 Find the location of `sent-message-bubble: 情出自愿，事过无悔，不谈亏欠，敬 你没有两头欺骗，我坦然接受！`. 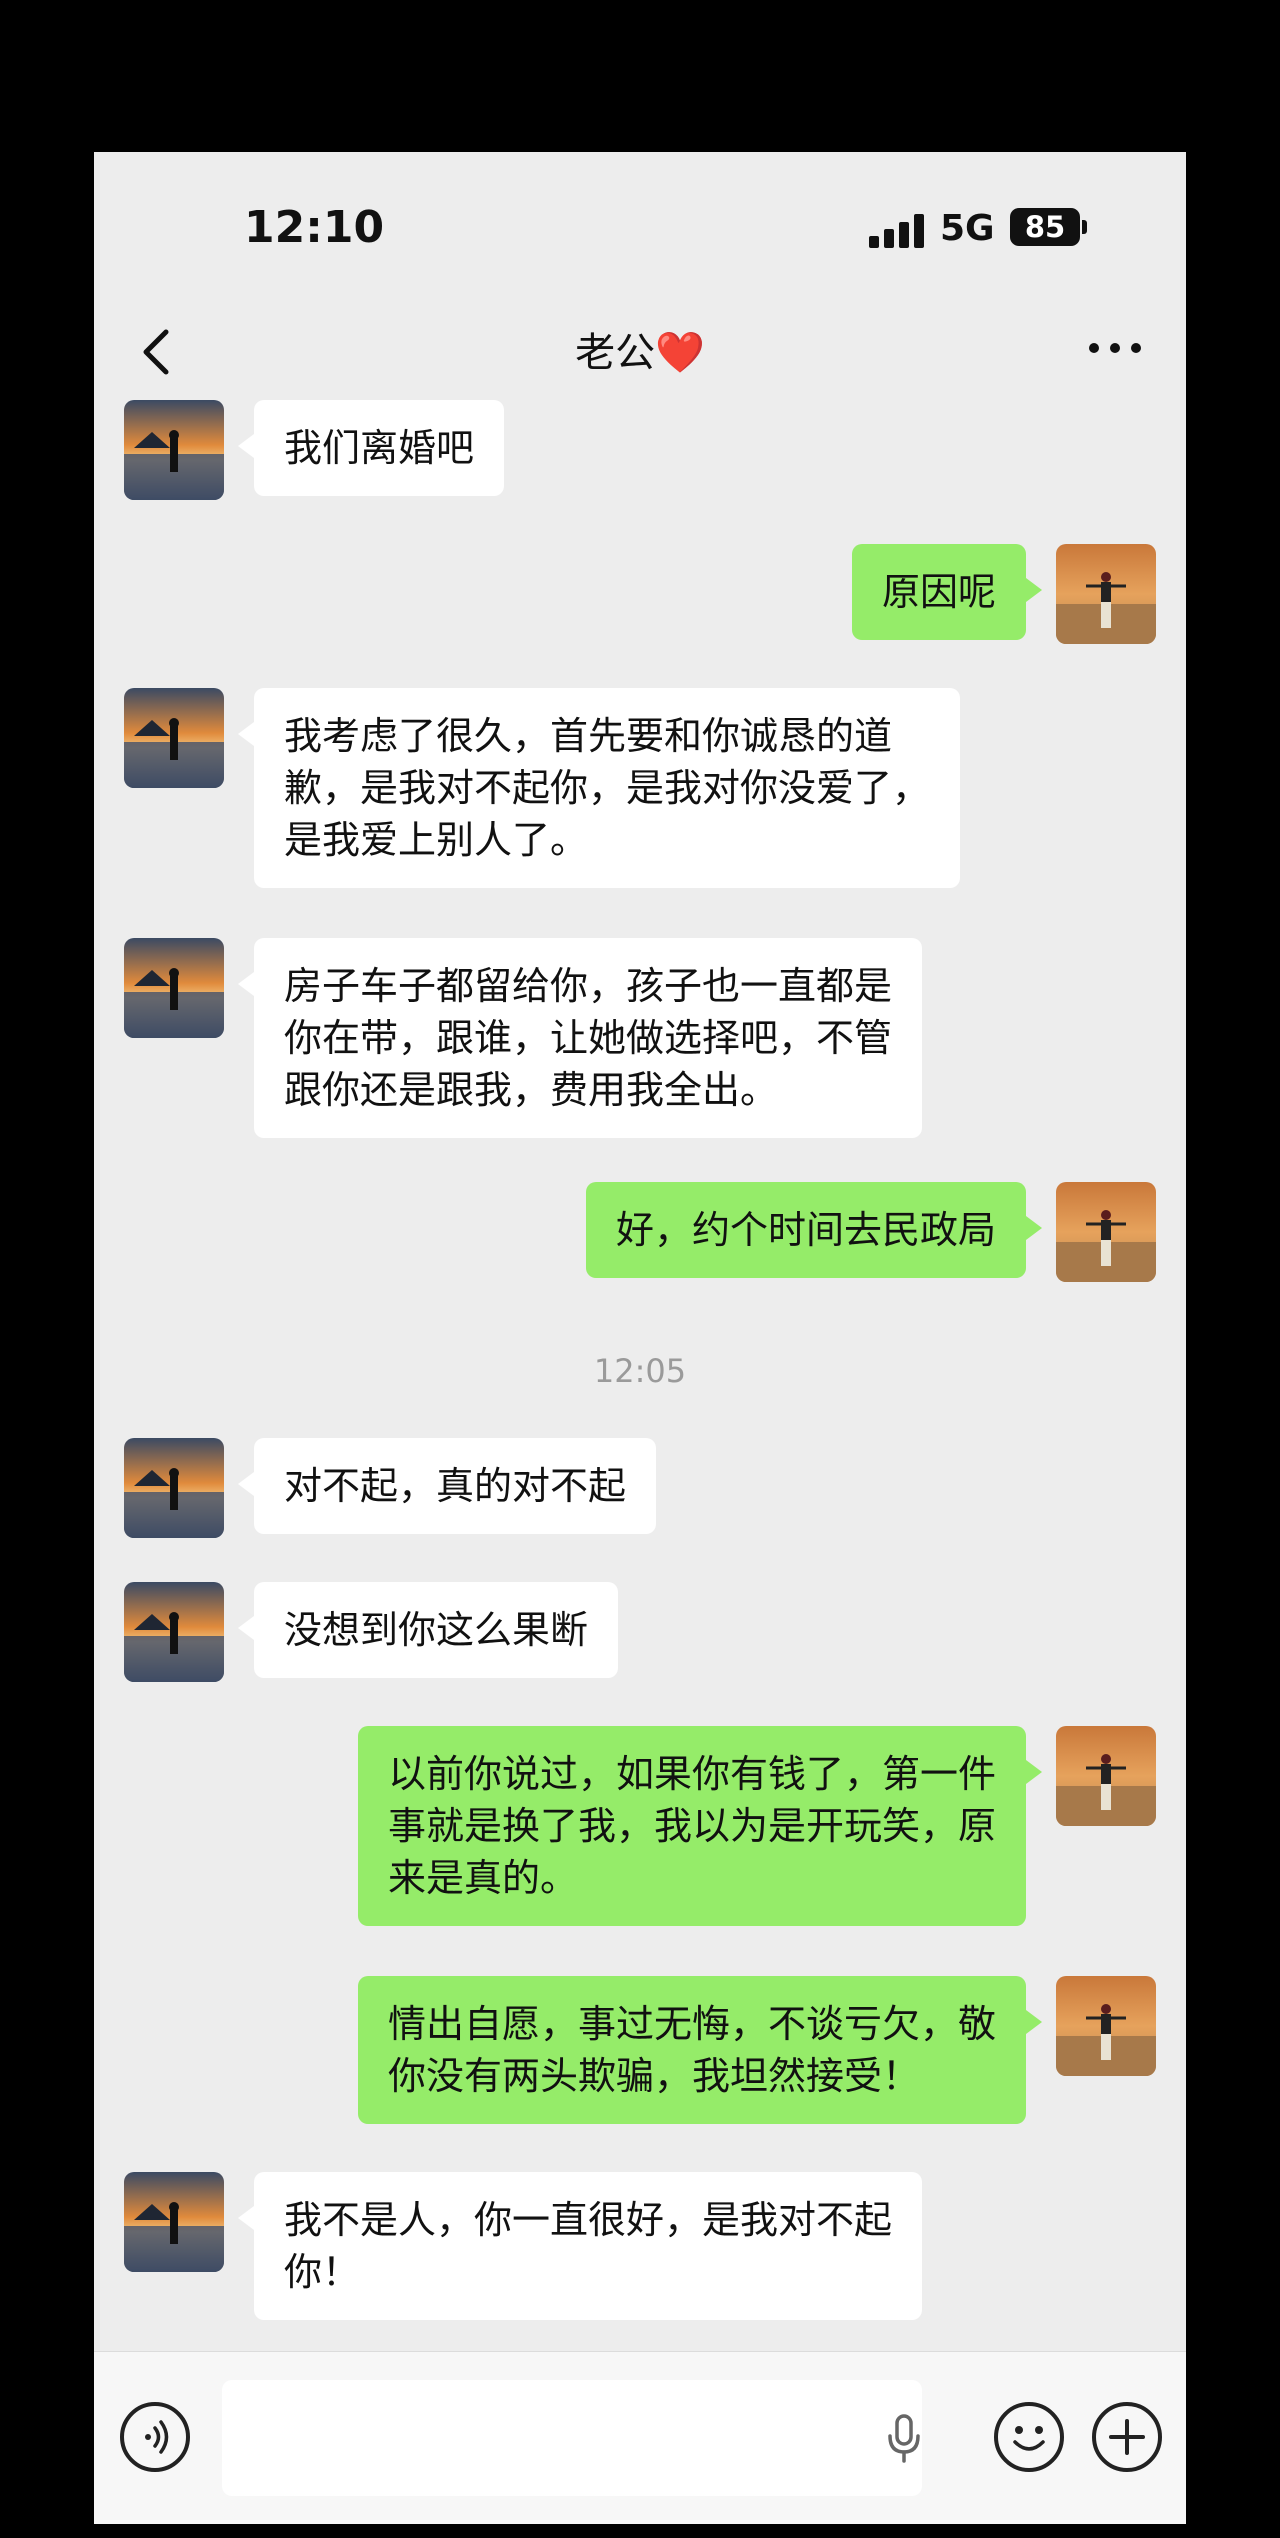

sent-message-bubble: 情出自愿，事过无悔，不谈亏欠，敬 你没有两头欺骗，我坦然接受！ is located at coordinates (700, 2050).